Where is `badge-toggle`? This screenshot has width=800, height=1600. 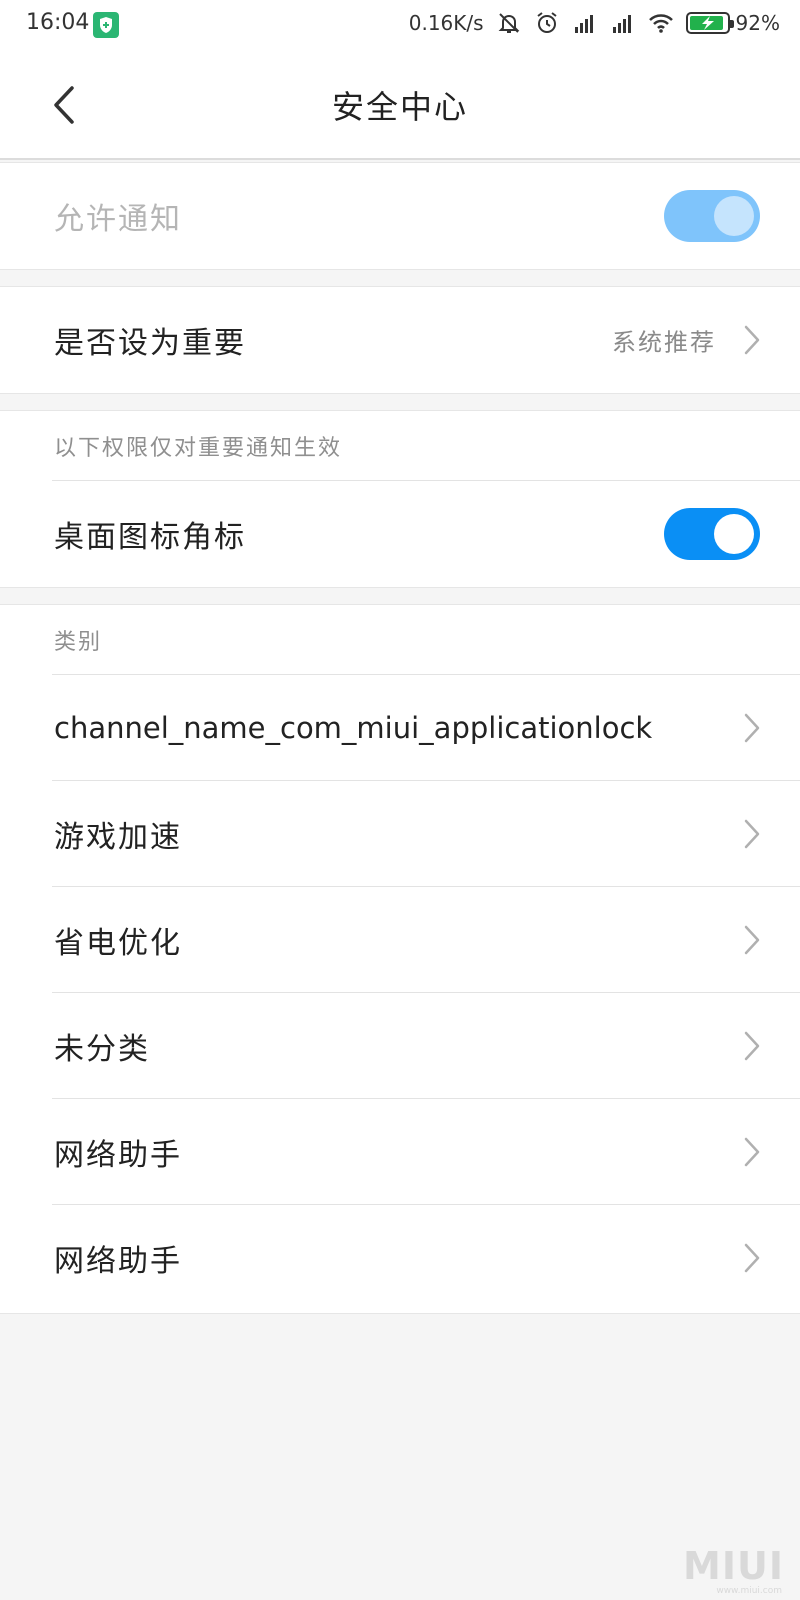
badge-toggle is located at coordinates (712, 534).